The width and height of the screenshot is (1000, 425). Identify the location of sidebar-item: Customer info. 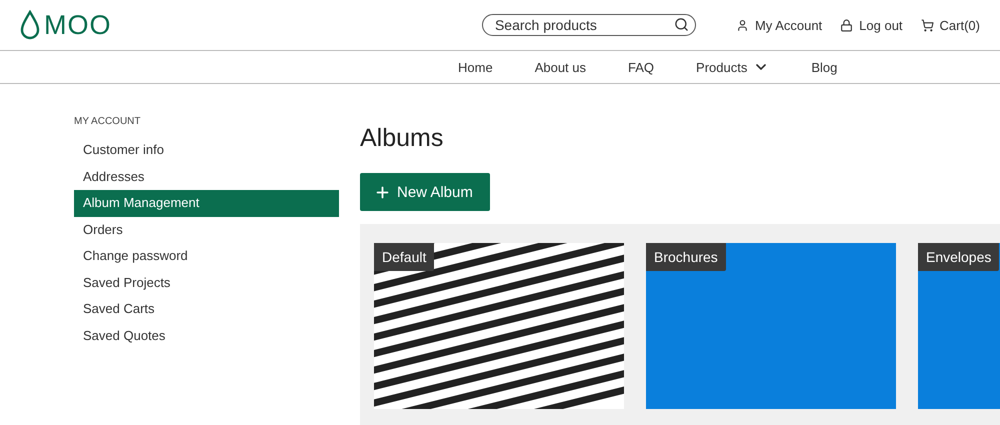
(206, 150).